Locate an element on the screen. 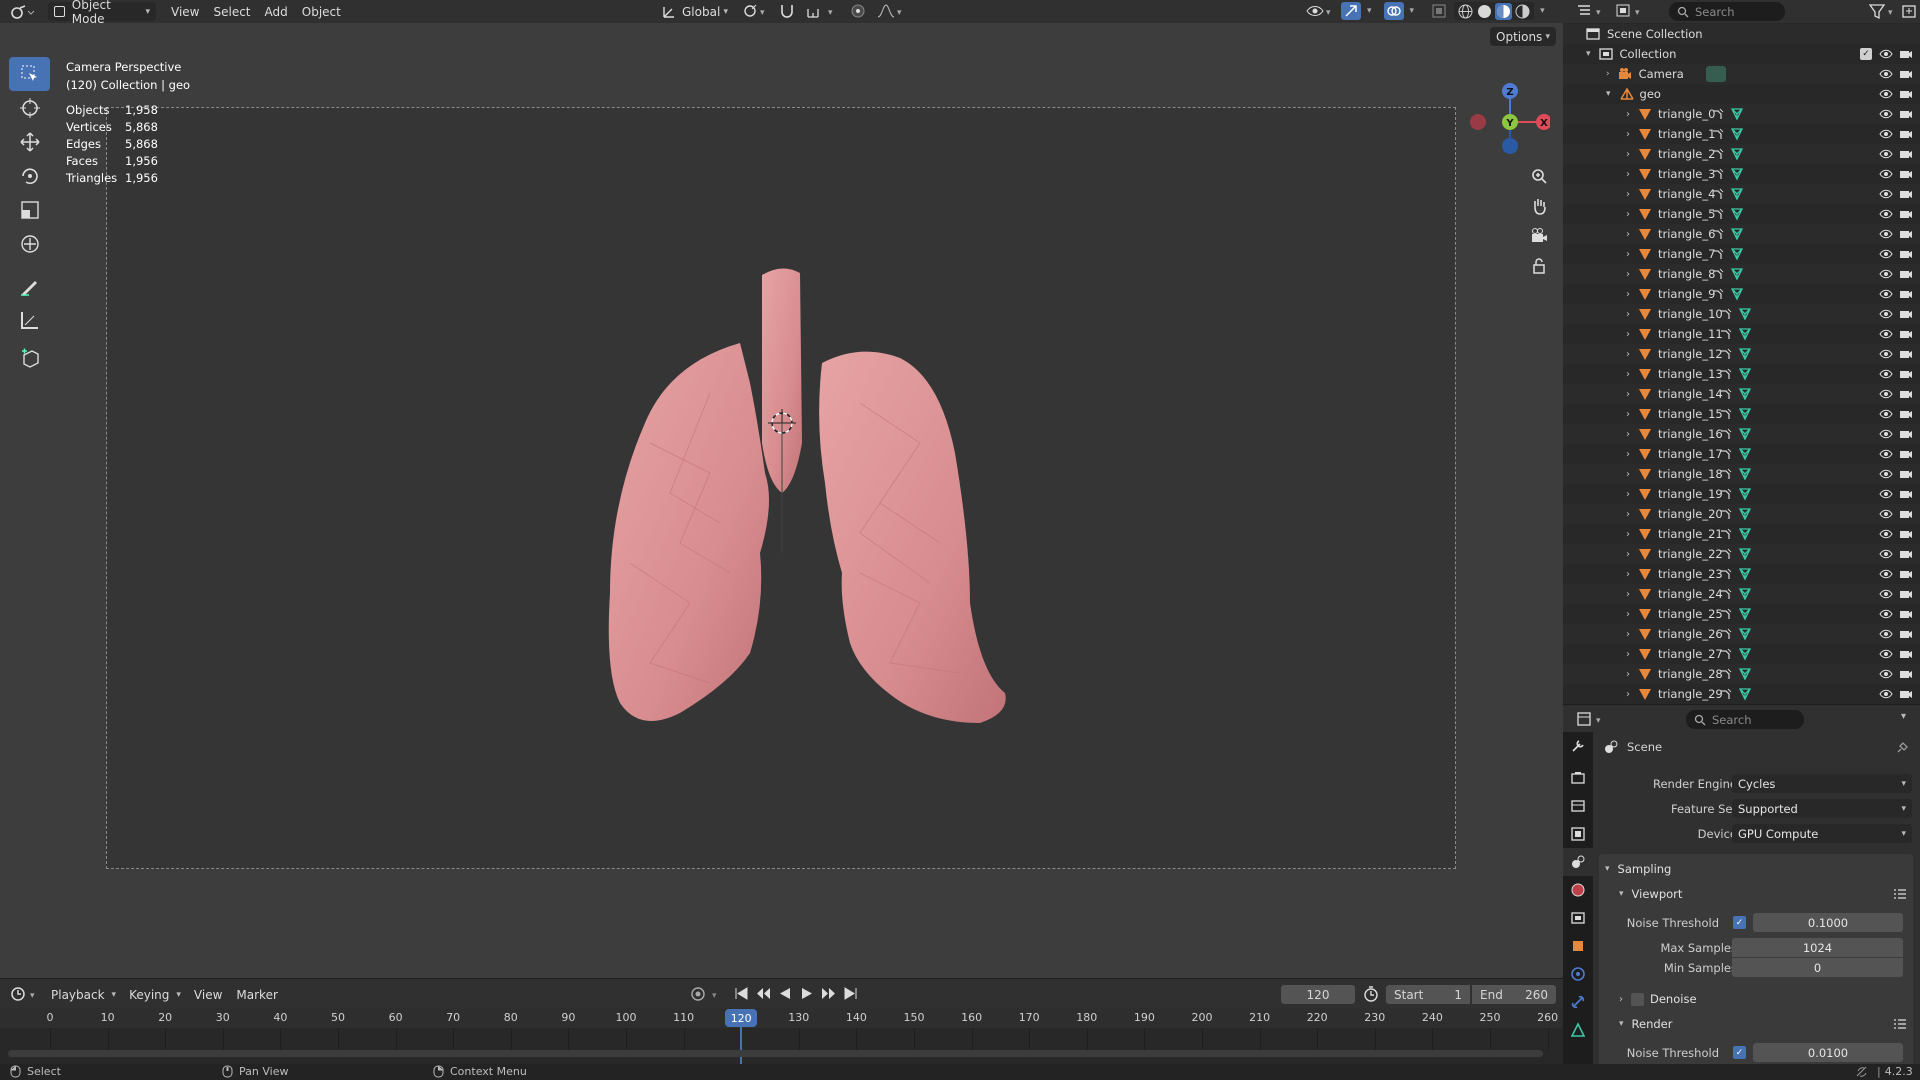 The width and height of the screenshot is (1920, 1080). transform-tool is located at coordinates (29, 244).